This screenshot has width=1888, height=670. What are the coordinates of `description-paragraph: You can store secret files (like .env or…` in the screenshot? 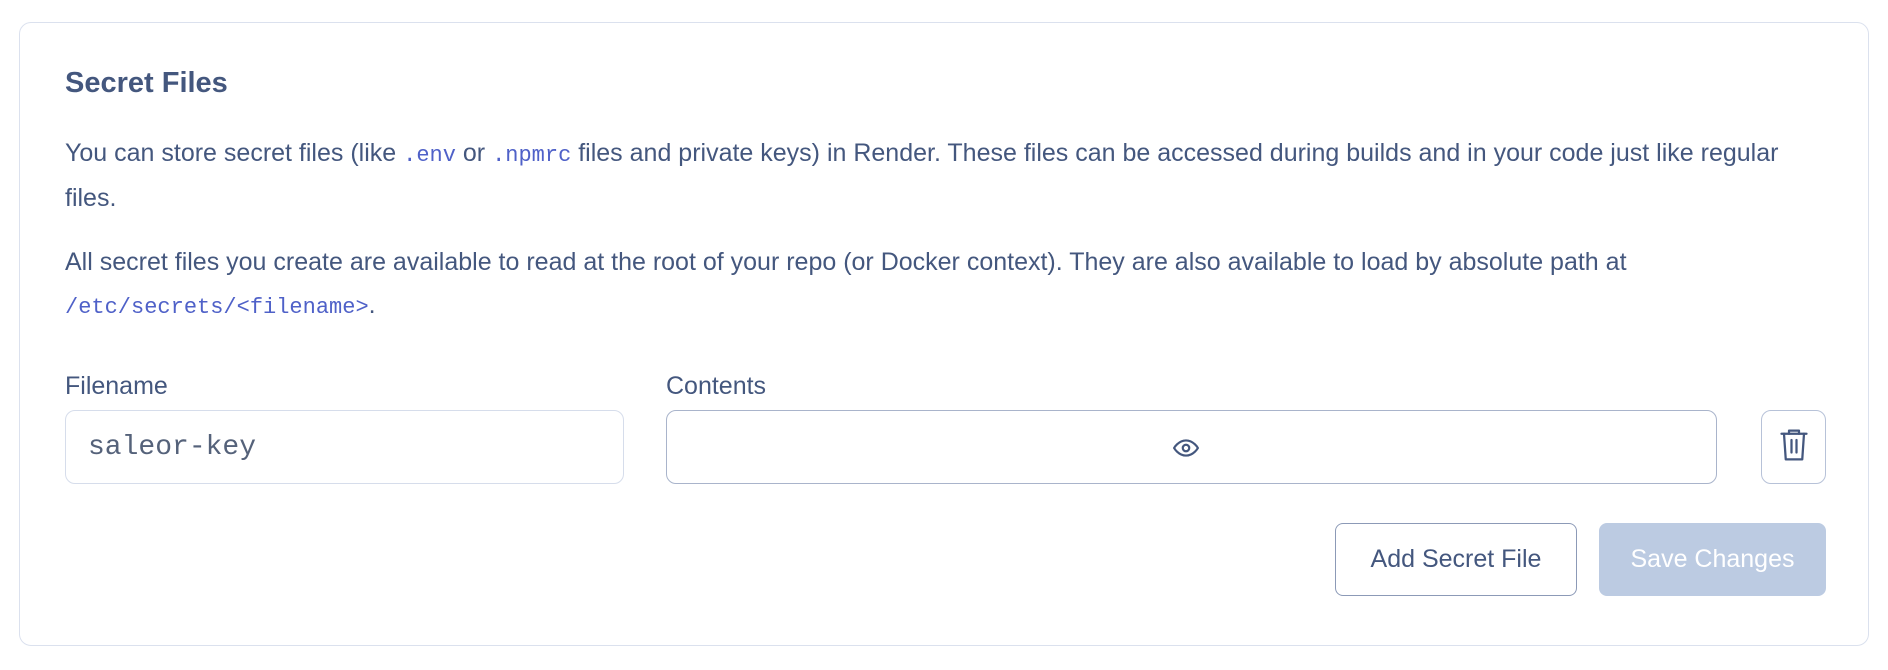 It's located at (945, 176).